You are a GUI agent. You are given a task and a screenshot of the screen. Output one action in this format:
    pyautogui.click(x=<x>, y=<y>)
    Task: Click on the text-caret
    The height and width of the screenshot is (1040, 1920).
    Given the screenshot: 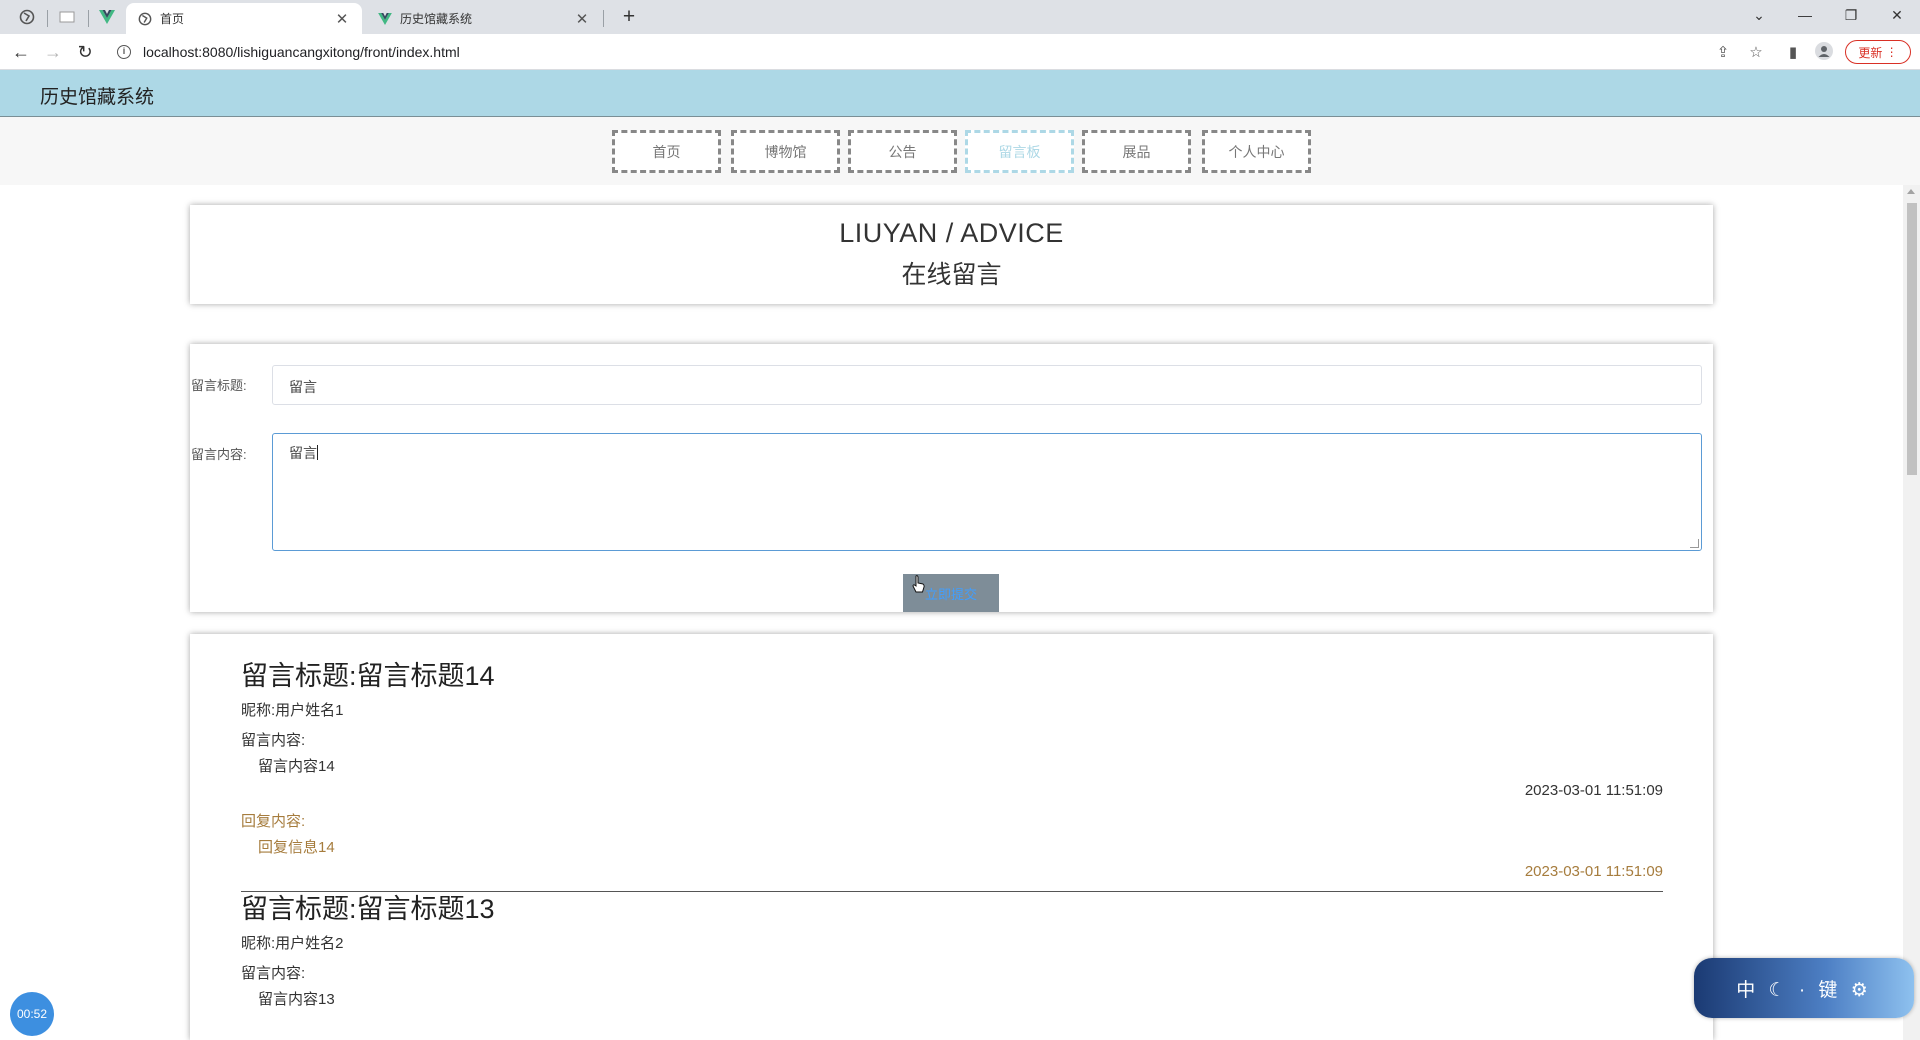 What is the action you would take?
    pyautogui.click(x=317, y=452)
    